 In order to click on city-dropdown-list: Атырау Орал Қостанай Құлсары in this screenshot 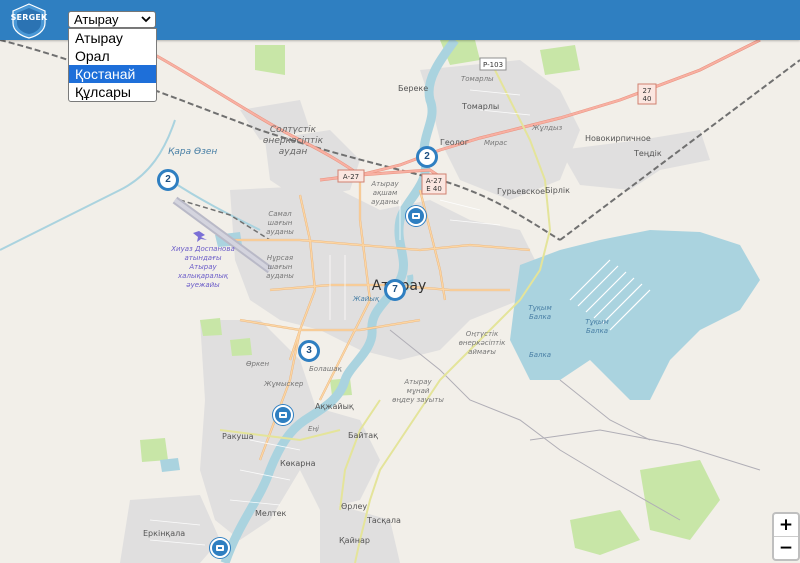, I will do `click(112, 65)`.